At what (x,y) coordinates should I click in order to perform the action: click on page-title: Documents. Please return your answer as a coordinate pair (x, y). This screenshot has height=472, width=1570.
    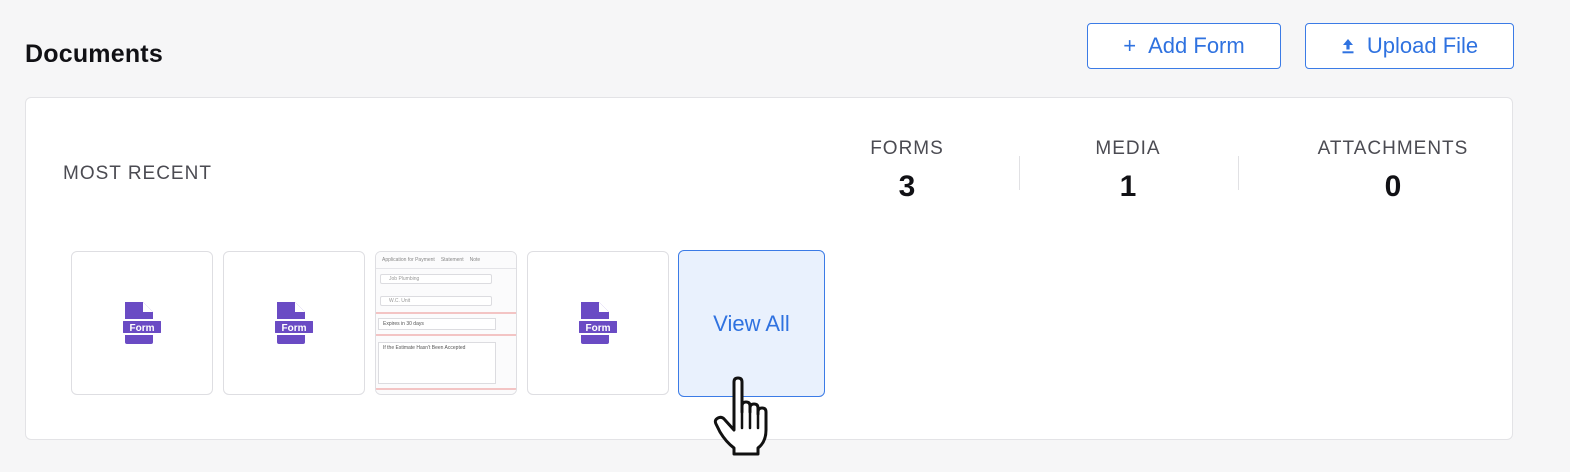
    Looking at the image, I should click on (94, 54).